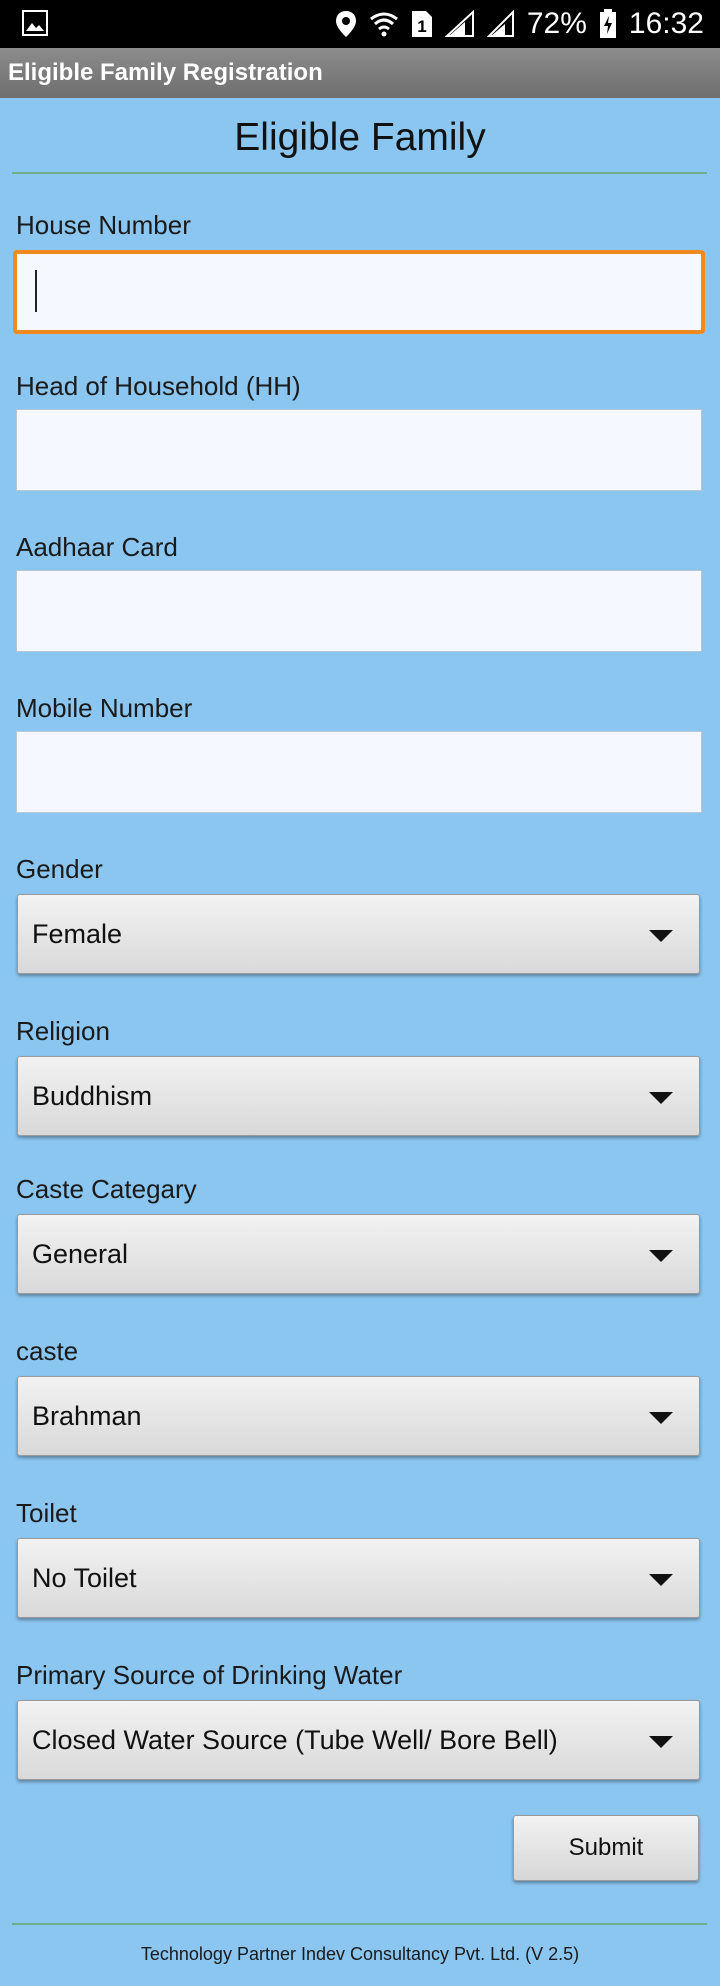  Describe the element at coordinates (359, 772) in the screenshot. I see `mobile-number-input` at that location.